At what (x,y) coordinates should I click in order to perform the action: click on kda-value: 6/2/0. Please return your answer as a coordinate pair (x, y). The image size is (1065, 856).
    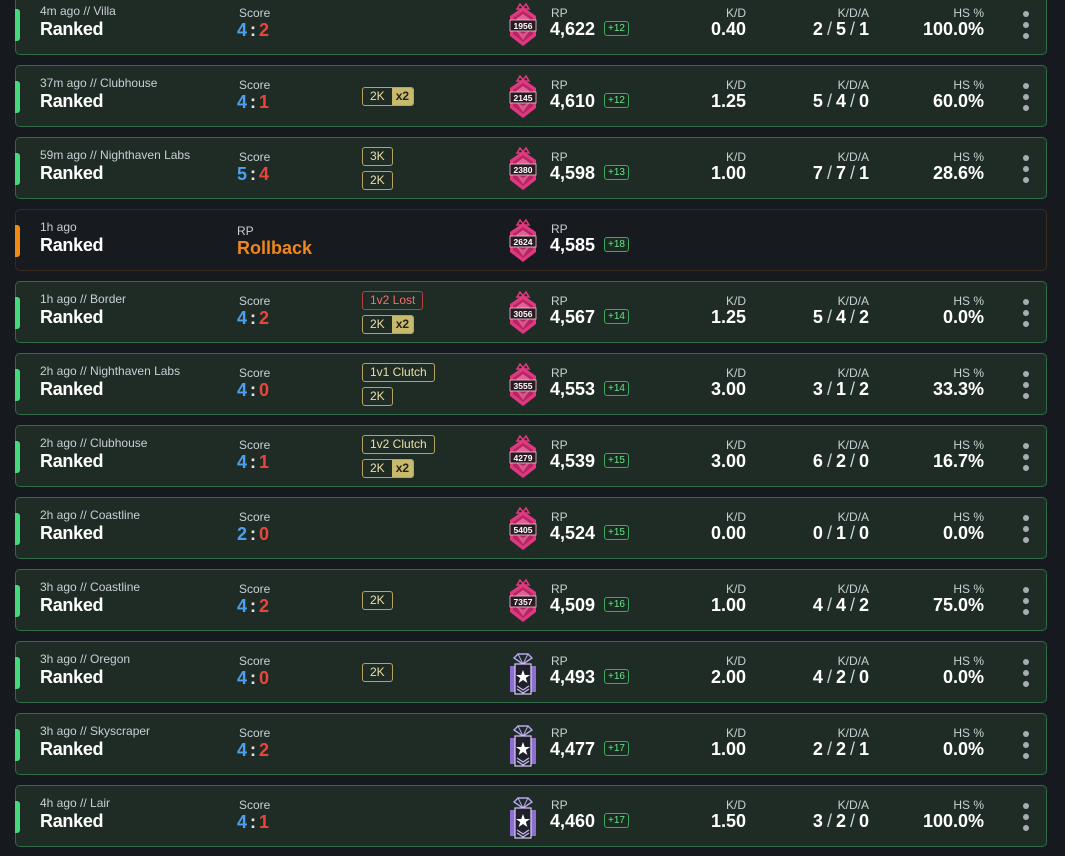
    Looking at the image, I should click on (841, 461).